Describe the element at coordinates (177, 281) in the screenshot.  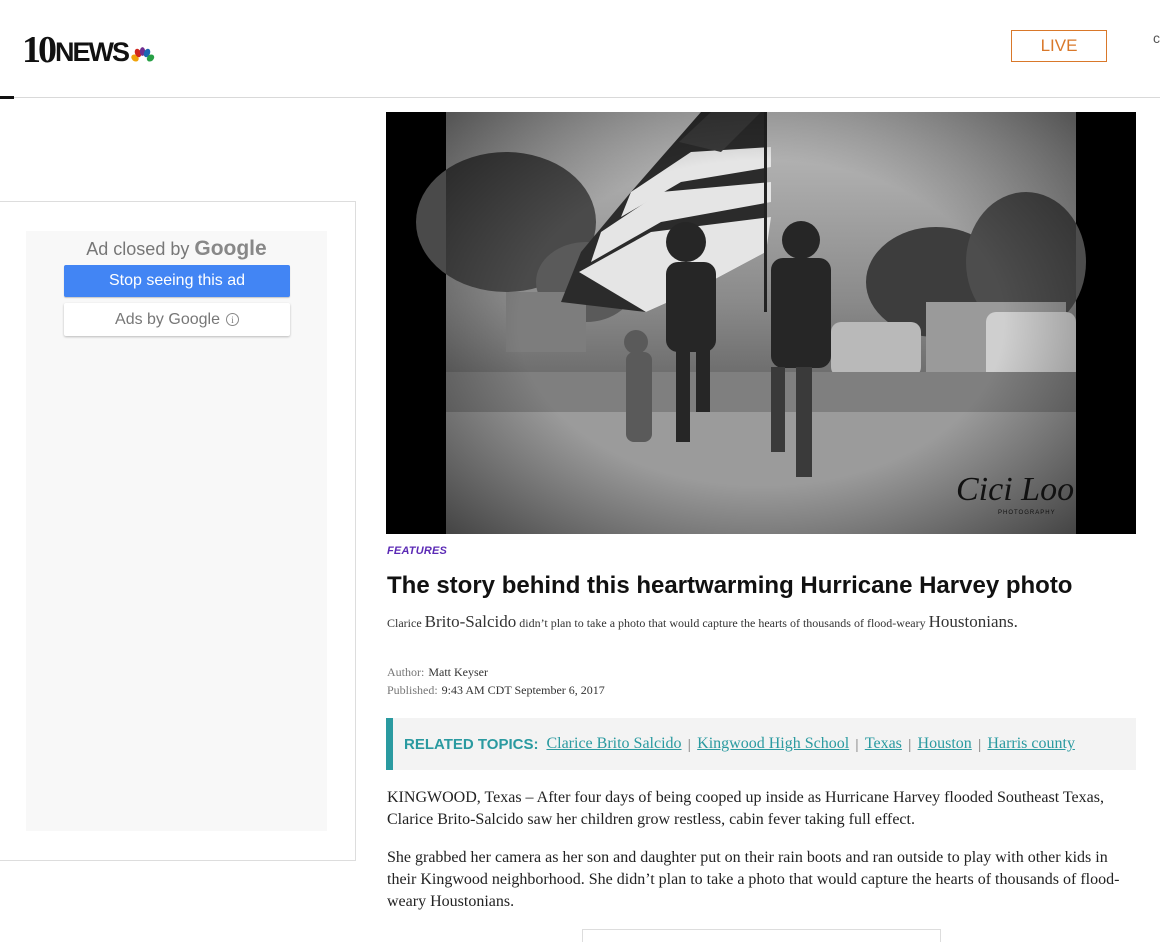
I see `stop-seeing-ad-button: Stop seeing this ad` at that location.